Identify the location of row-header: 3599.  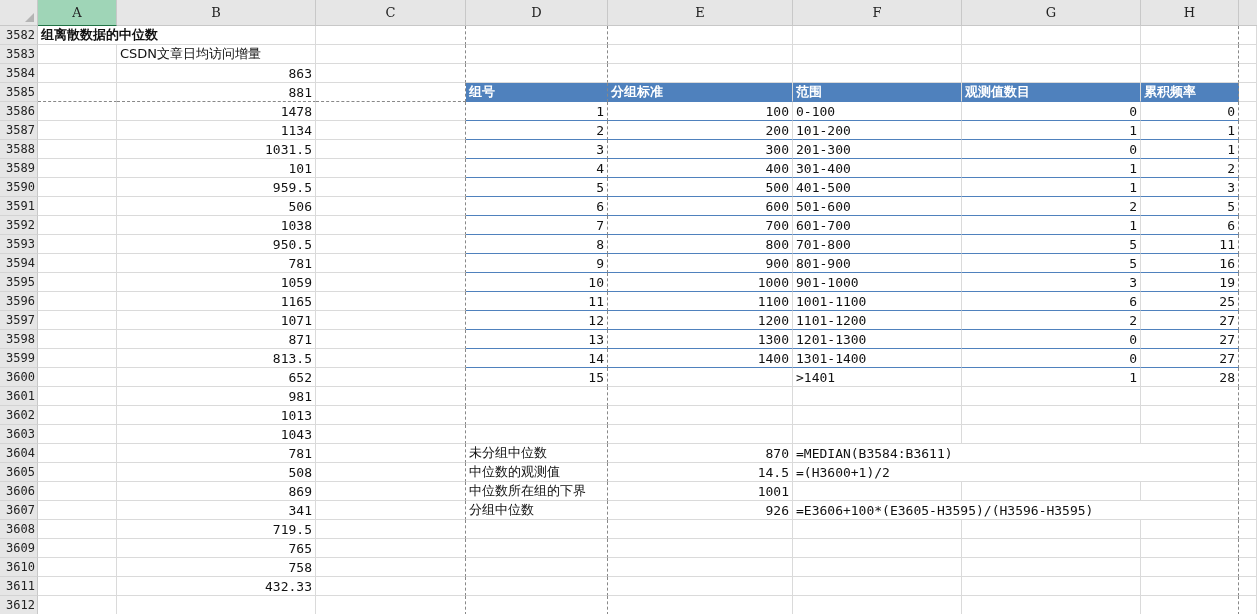
(19, 358).